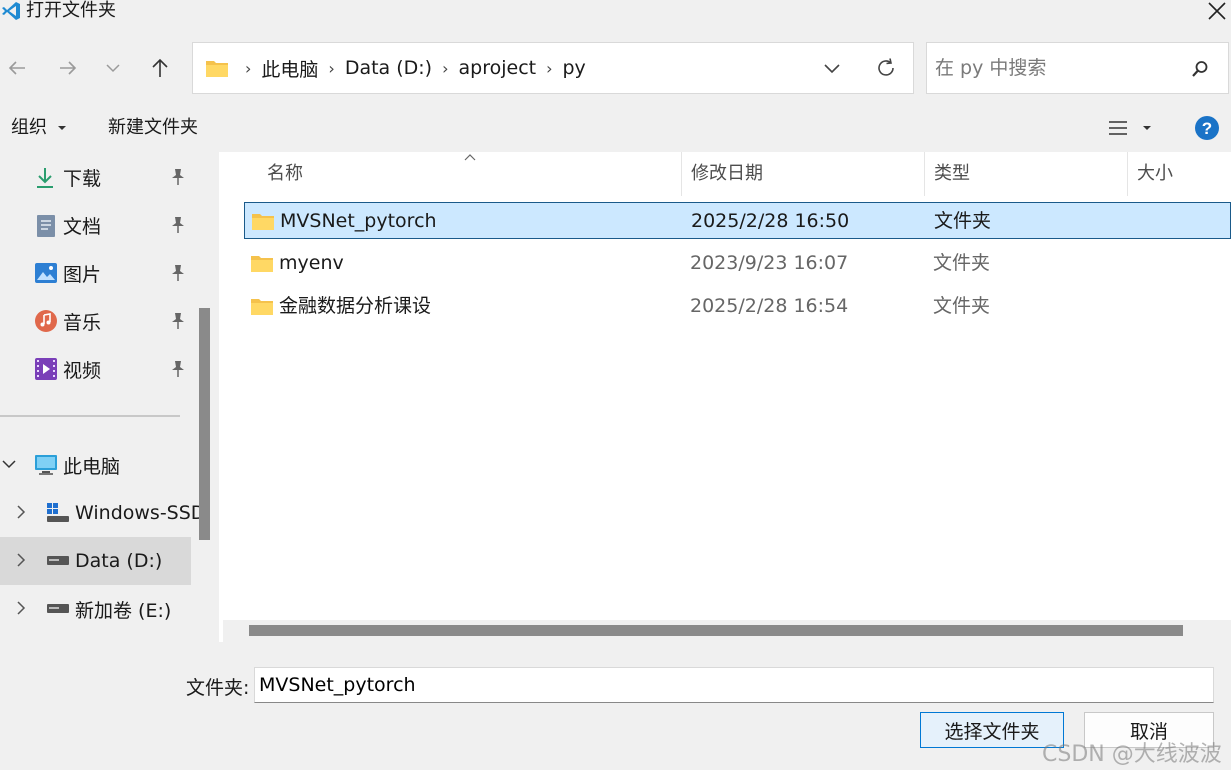 The height and width of the screenshot is (770, 1231). I want to click on sort-ascending-icon, so click(470, 157).